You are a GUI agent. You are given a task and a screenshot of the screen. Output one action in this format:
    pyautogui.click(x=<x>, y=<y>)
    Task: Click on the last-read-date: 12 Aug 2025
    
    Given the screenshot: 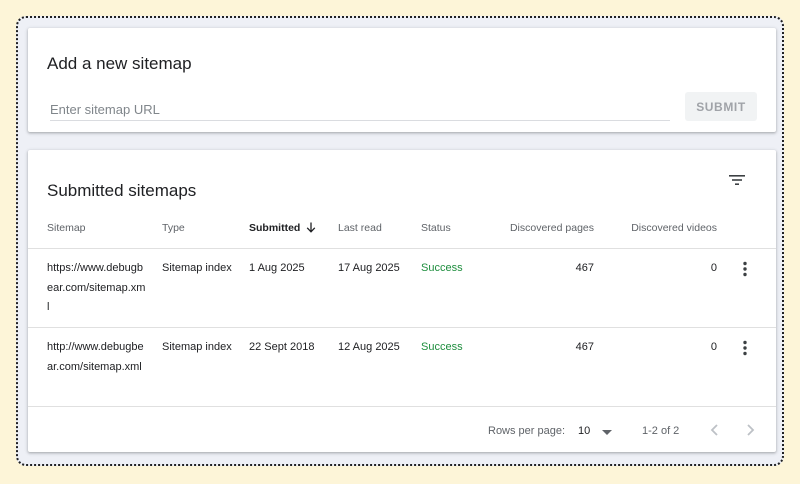 What is the action you would take?
    pyautogui.click(x=369, y=347)
    